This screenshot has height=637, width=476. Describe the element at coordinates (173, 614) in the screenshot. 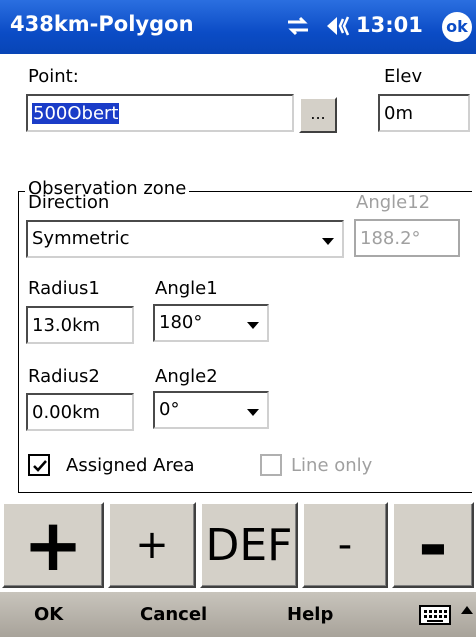

I see `cancel-menu-item: Cancel` at that location.